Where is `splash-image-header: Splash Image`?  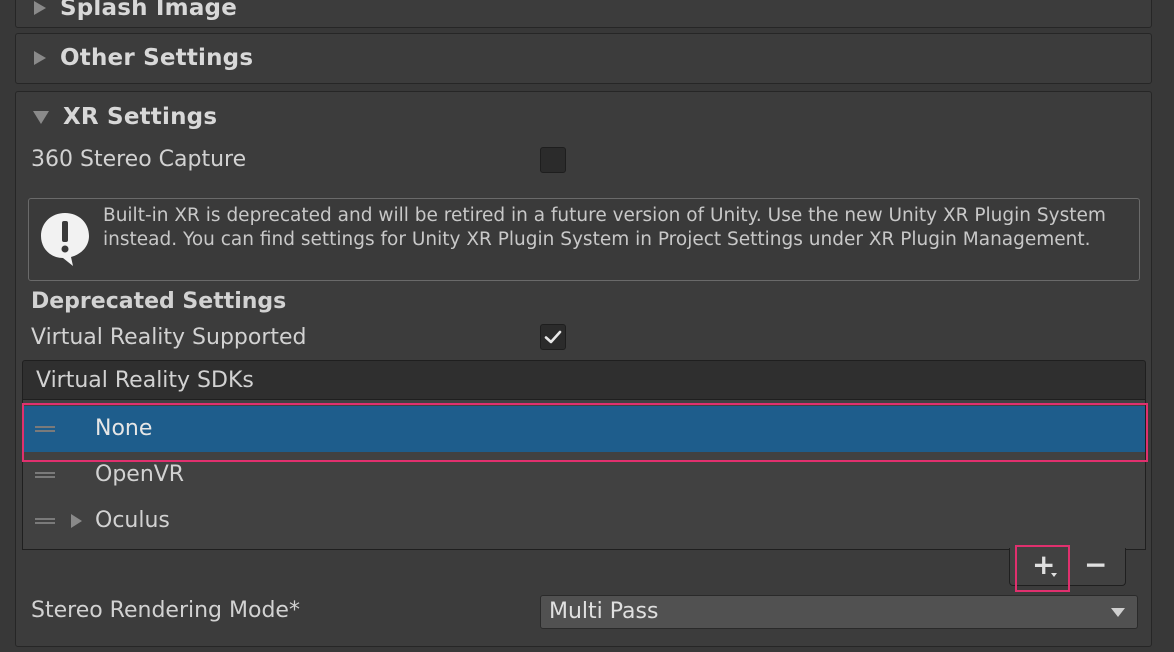
splash-image-header: Splash Image is located at coordinates (135, 10).